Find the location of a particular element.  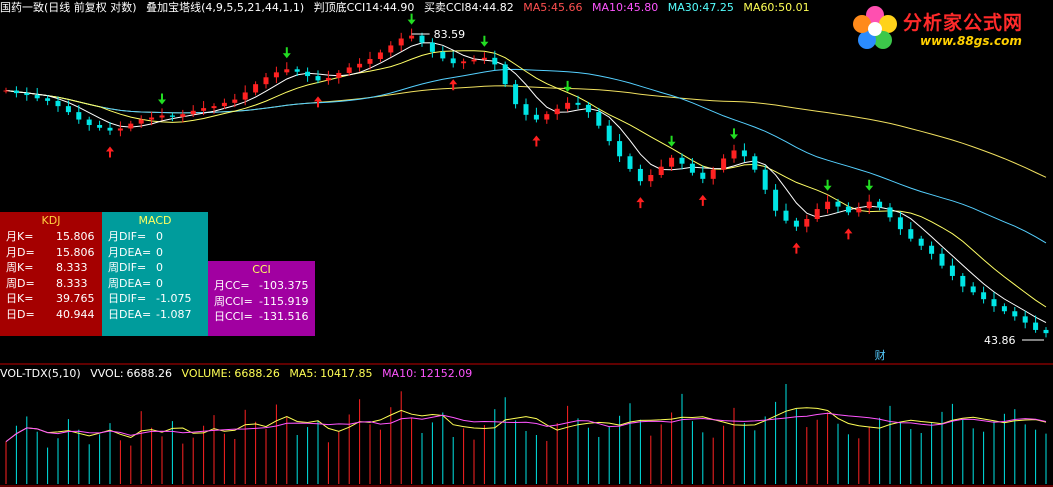

macd-row: 日DIF= -1.075 is located at coordinates (155, 299).